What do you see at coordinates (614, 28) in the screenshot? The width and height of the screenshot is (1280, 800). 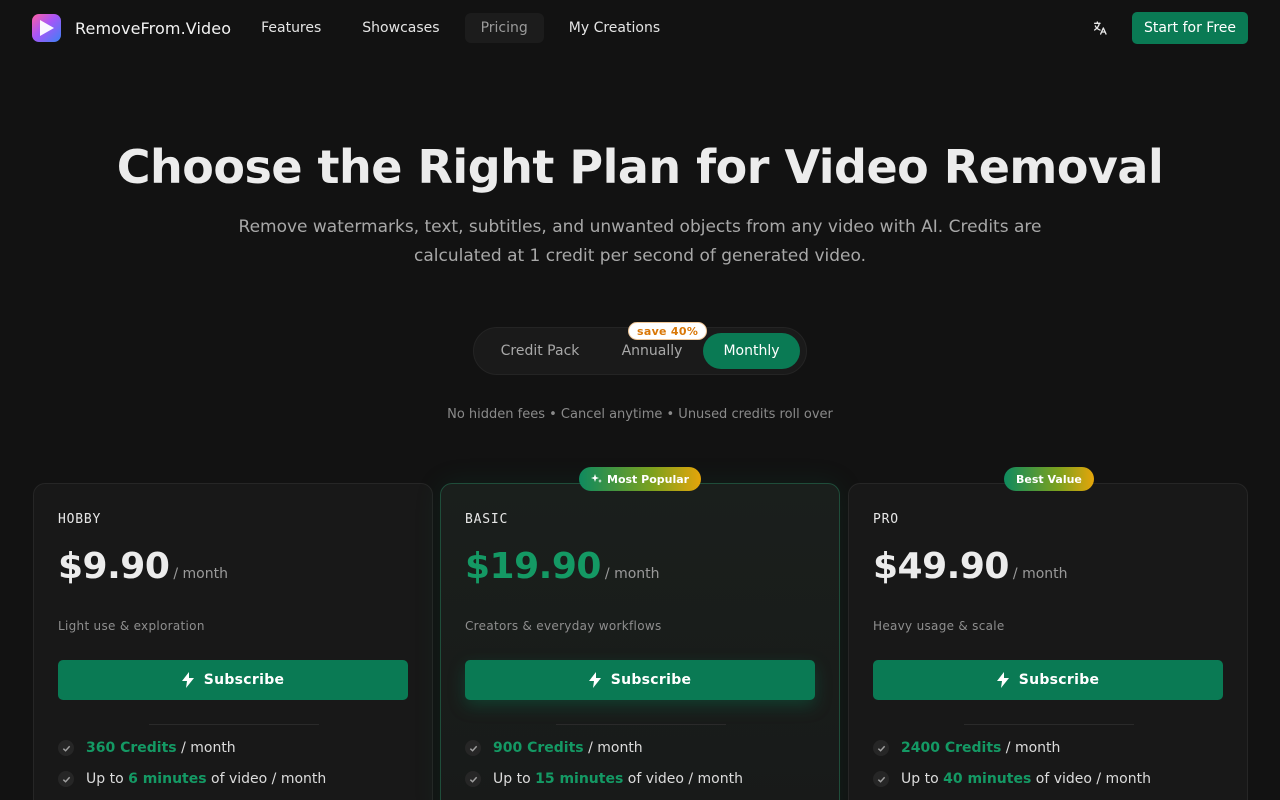 I see `nav-link-my-creations: My Creations` at bounding box center [614, 28].